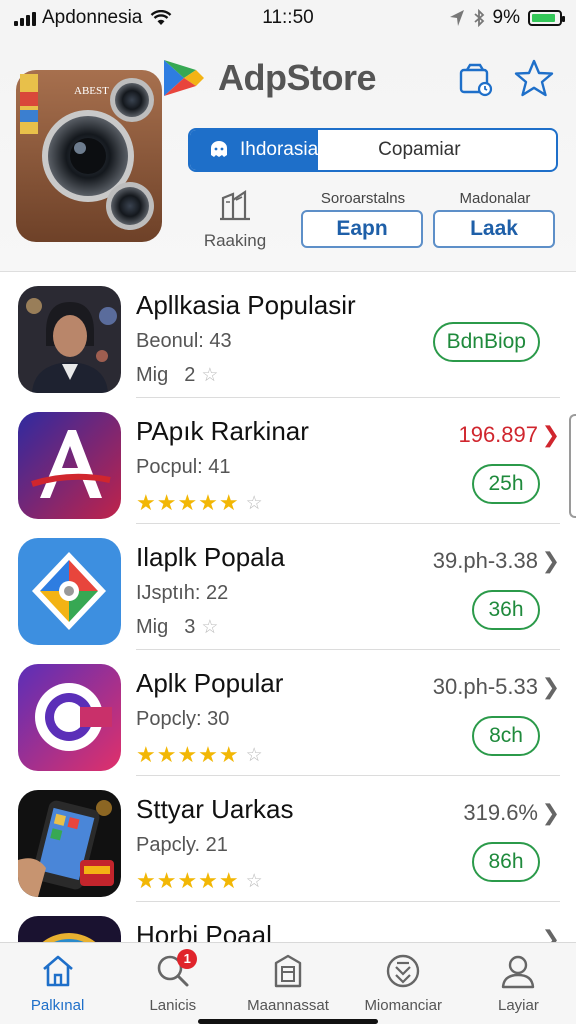 This screenshot has width=576, height=1024. I want to click on wallet-timer-button, so click(476, 80).